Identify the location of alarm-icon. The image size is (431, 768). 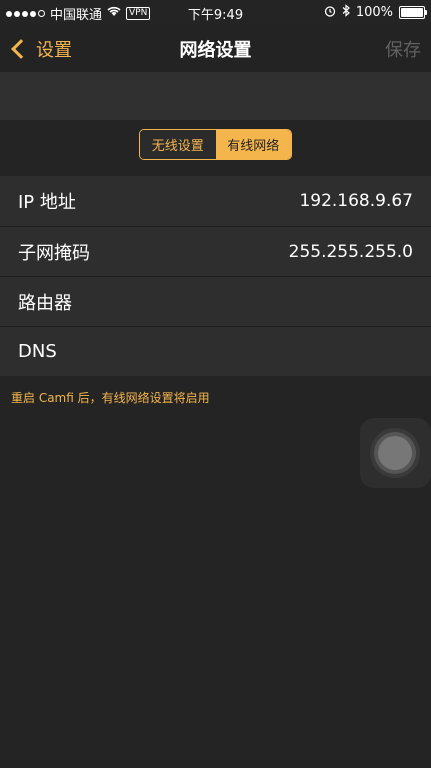
(330, 13).